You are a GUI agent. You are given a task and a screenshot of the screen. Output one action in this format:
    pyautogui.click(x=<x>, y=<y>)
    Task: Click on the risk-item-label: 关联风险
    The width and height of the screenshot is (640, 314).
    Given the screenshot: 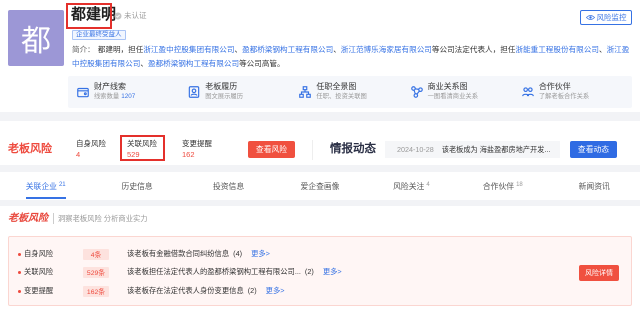 What is the action you would take?
    pyautogui.click(x=142, y=143)
    